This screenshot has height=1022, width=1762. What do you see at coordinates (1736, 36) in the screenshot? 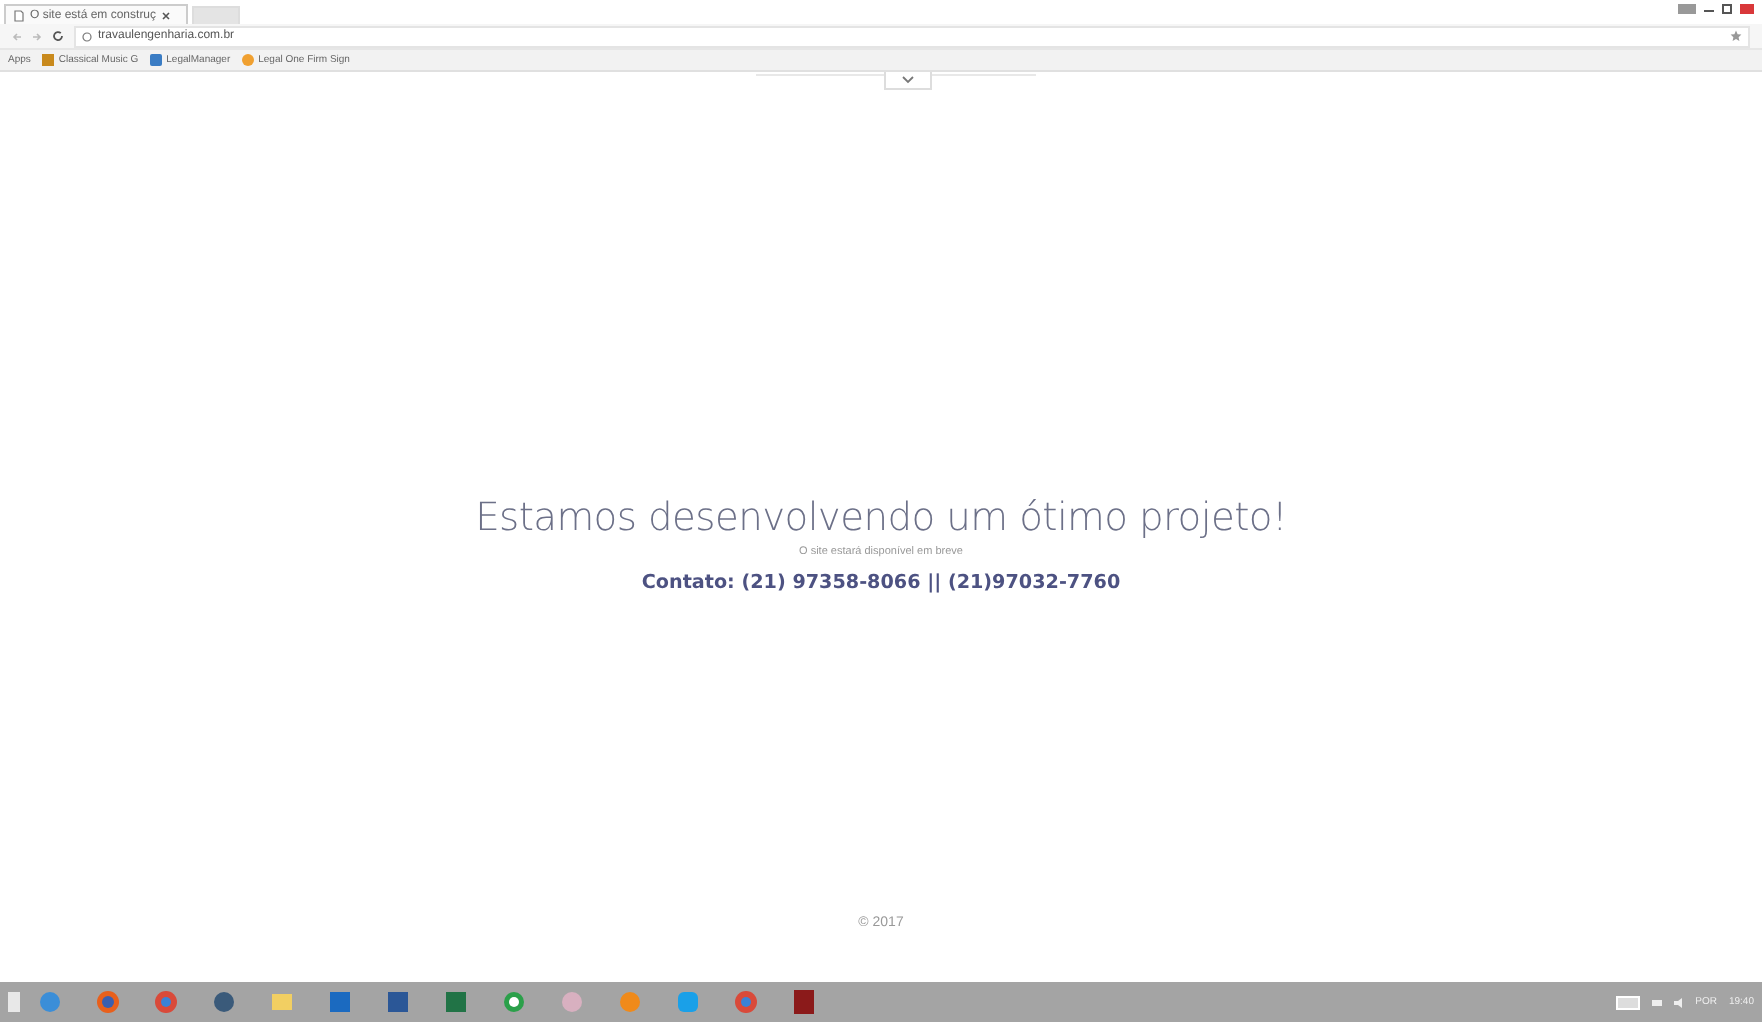
I see `star-icon` at bounding box center [1736, 36].